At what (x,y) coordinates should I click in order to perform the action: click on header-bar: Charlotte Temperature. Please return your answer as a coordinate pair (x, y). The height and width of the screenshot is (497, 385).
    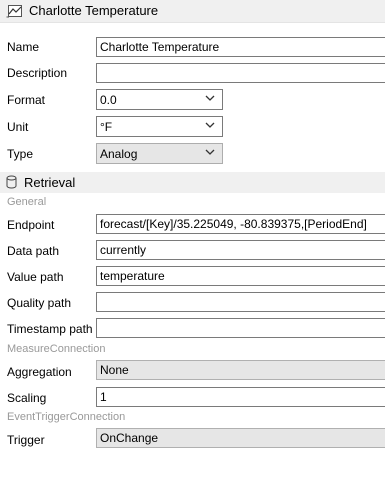
    Looking at the image, I should click on (192, 11).